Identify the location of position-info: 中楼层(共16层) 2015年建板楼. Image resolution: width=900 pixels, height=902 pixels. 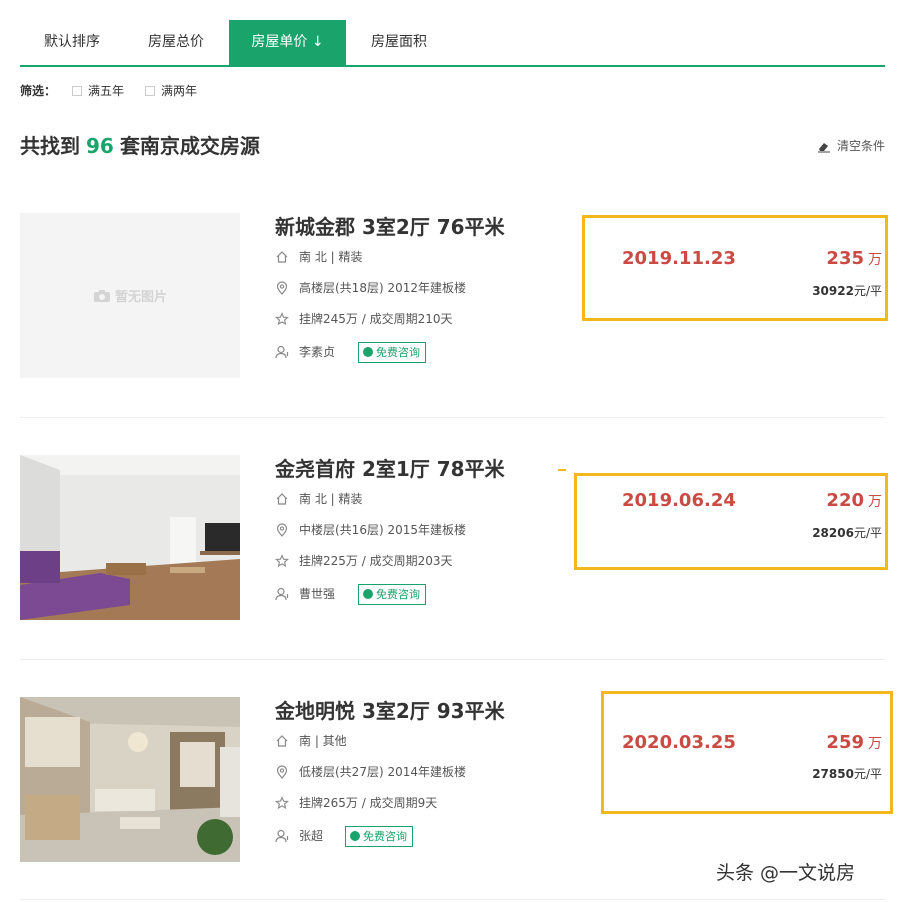
(400, 530).